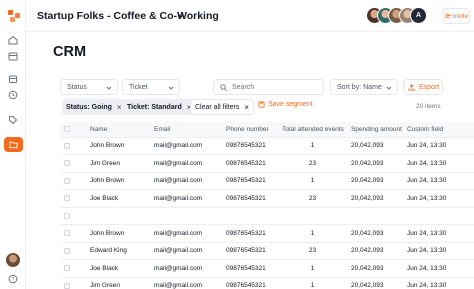 The image size is (474, 289). I want to click on clear-all-filters-button: Clear all filters ×, so click(222, 107).